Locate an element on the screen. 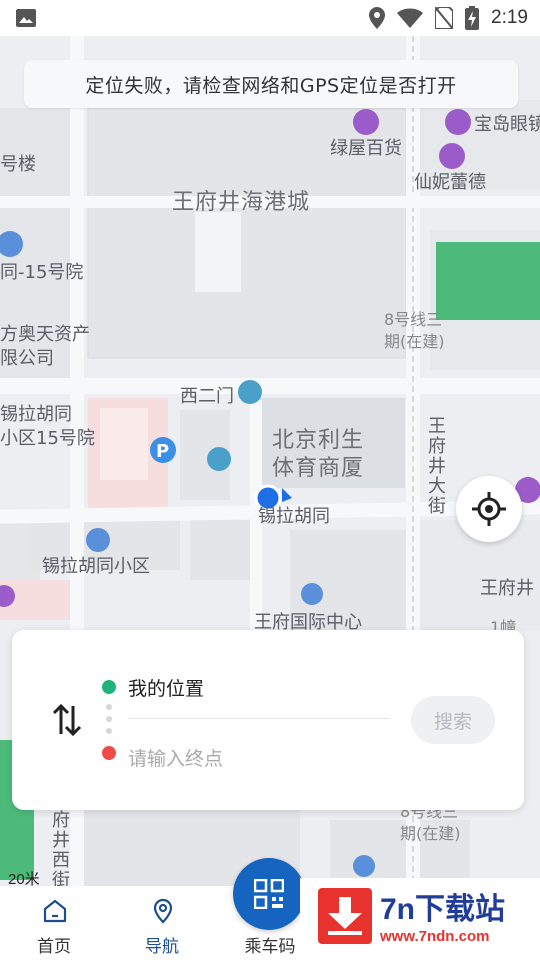  destination-input: 请输入终点 is located at coordinates (175, 757).